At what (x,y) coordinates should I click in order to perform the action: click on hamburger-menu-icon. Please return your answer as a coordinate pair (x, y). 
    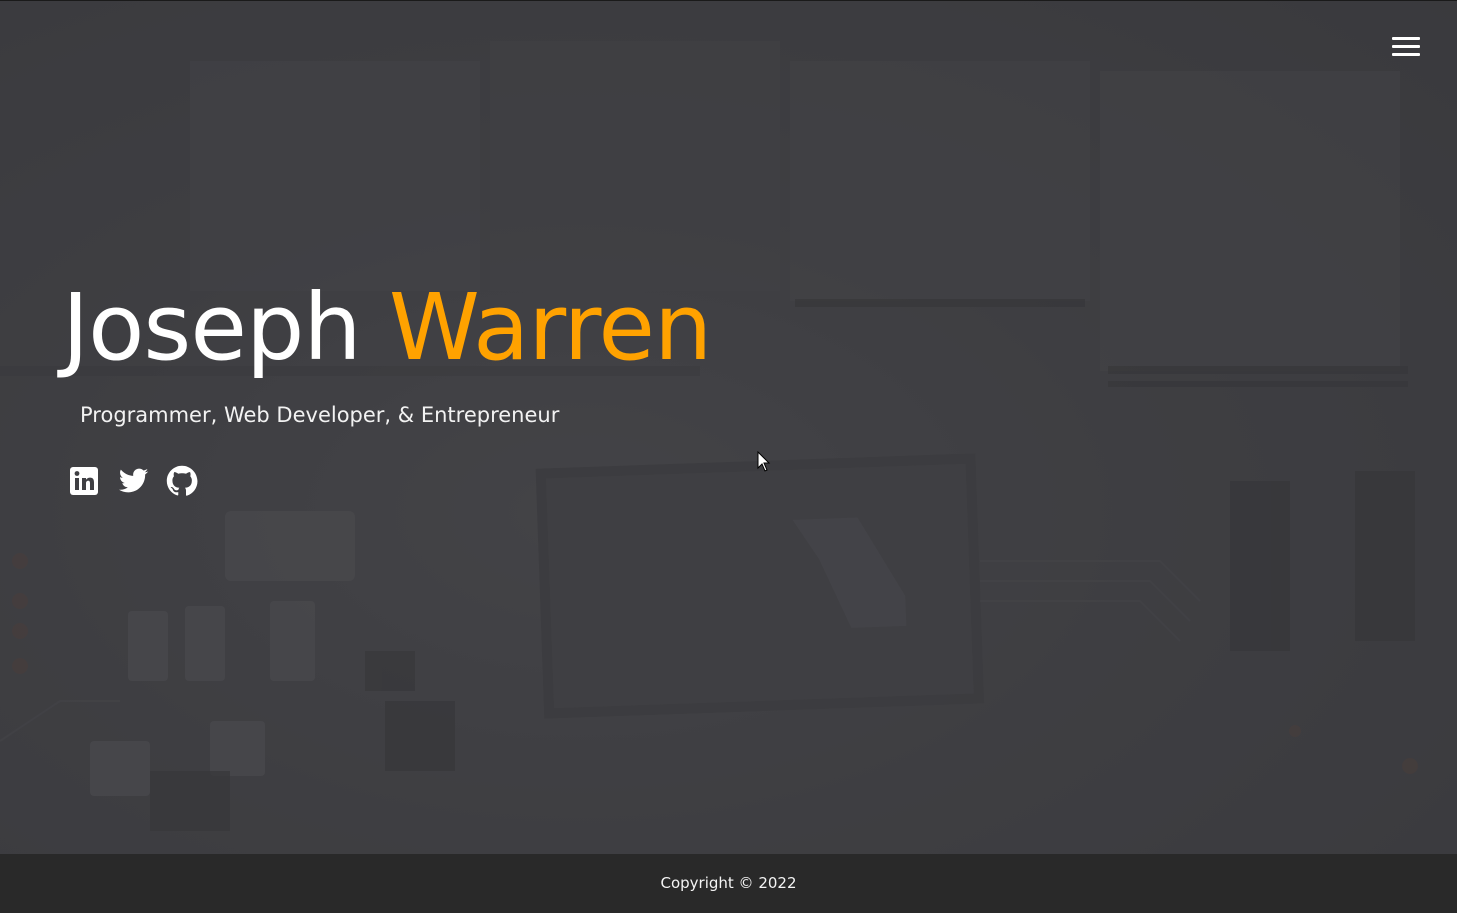
    Looking at the image, I should click on (1406, 47).